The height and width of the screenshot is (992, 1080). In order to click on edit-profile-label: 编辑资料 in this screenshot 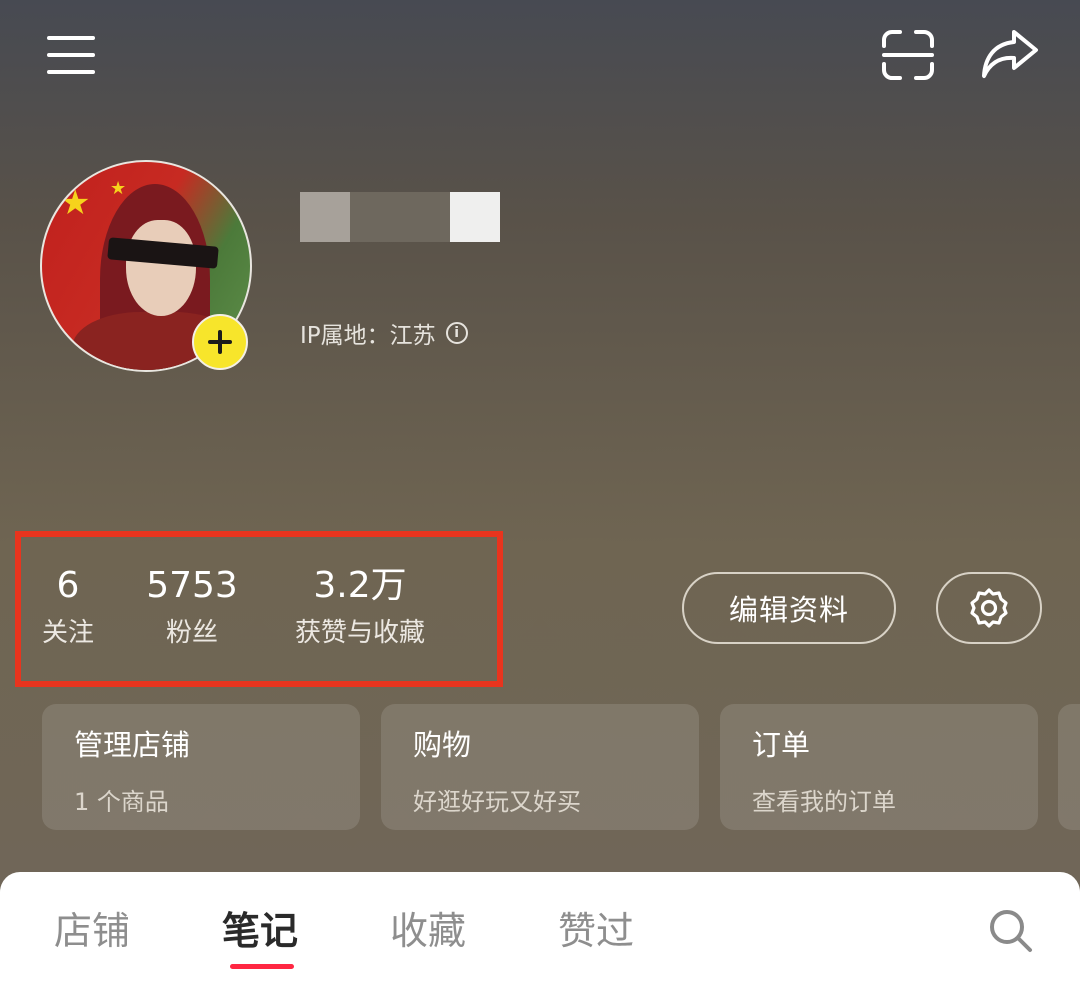, I will do `click(788, 610)`.